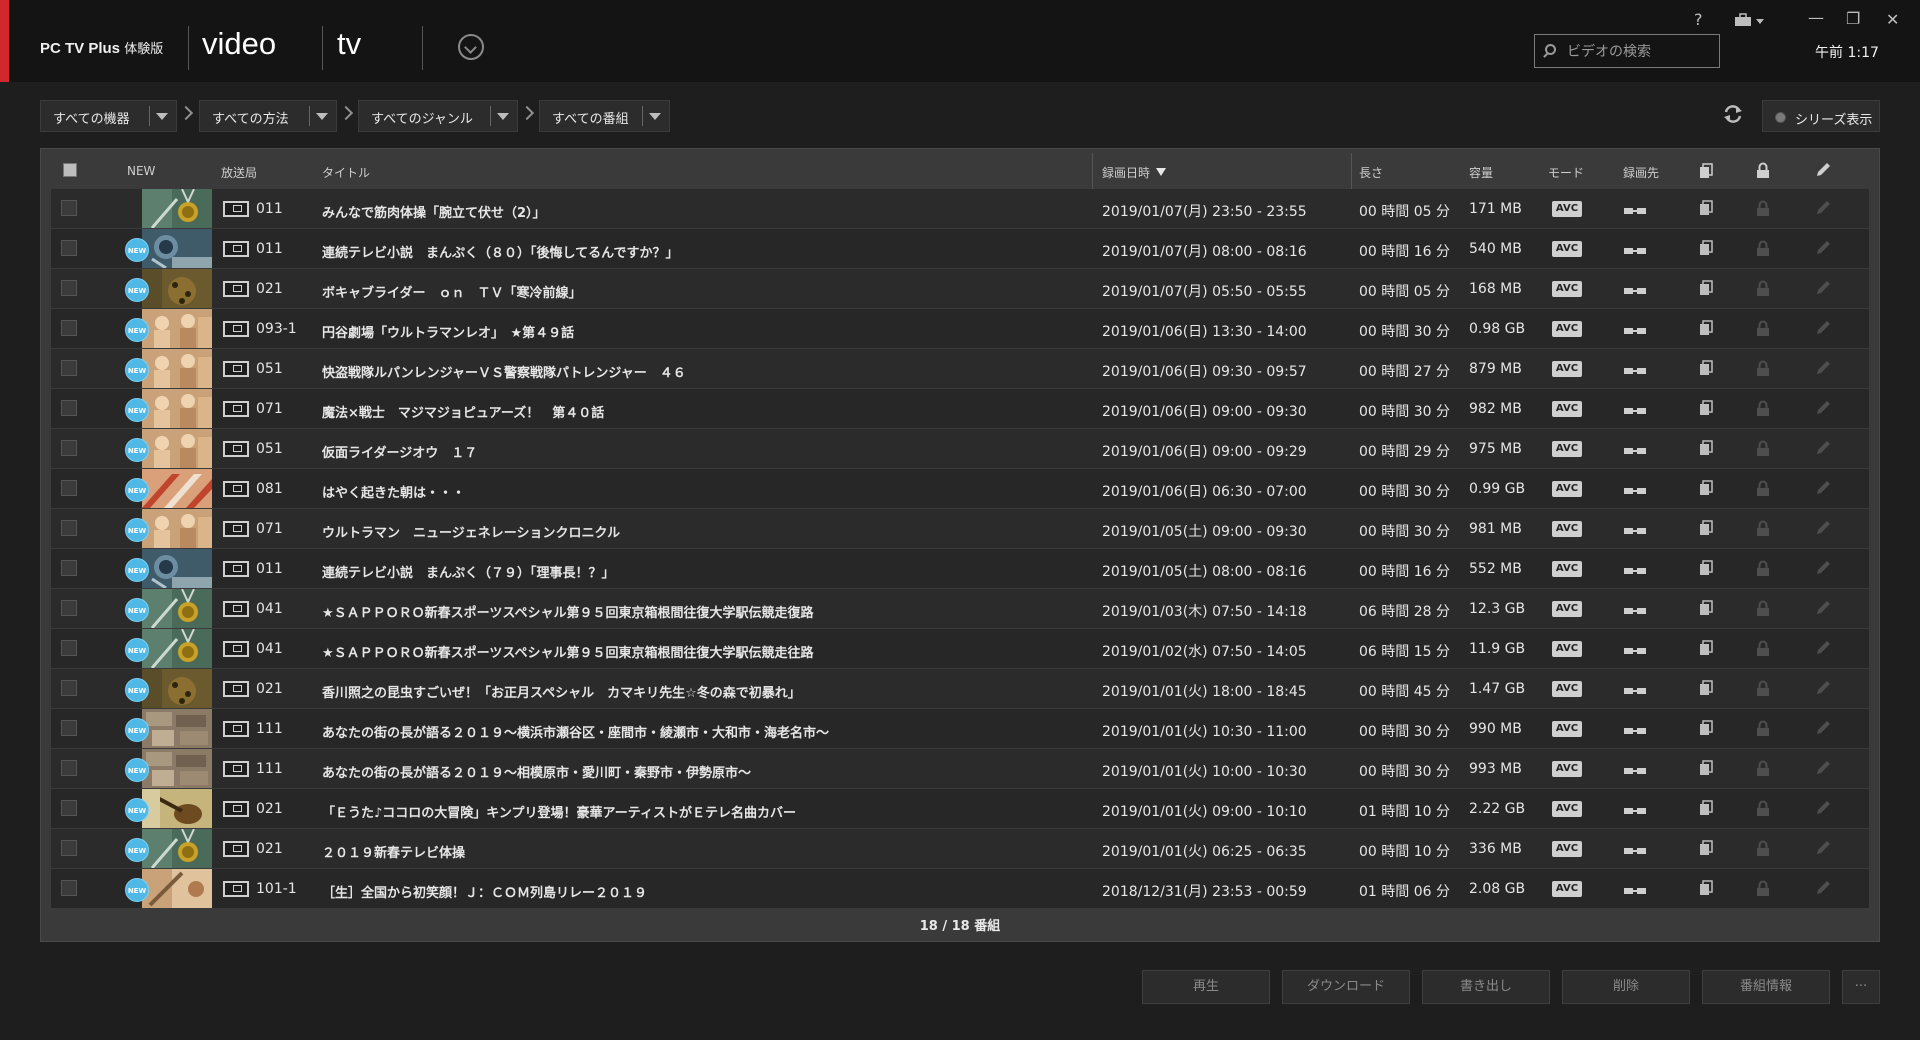 The height and width of the screenshot is (1040, 1920). Describe the element at coordinates (1481, 172) in the screenshot. I see `column-size: 容量` at that location.